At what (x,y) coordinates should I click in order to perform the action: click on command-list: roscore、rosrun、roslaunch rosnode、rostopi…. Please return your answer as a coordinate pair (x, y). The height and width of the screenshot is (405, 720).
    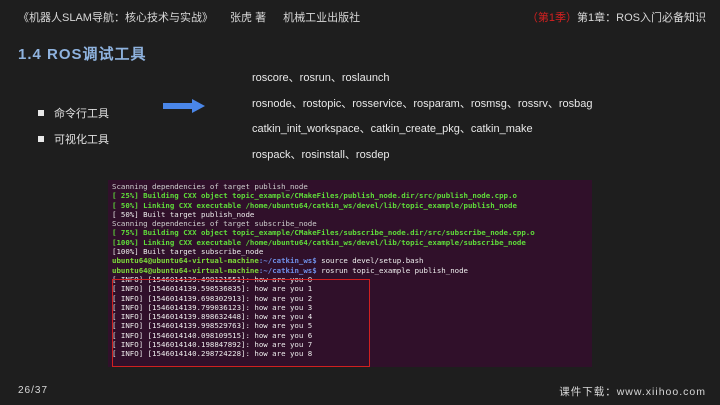
    Looking at the image, I should click on (422, 121).